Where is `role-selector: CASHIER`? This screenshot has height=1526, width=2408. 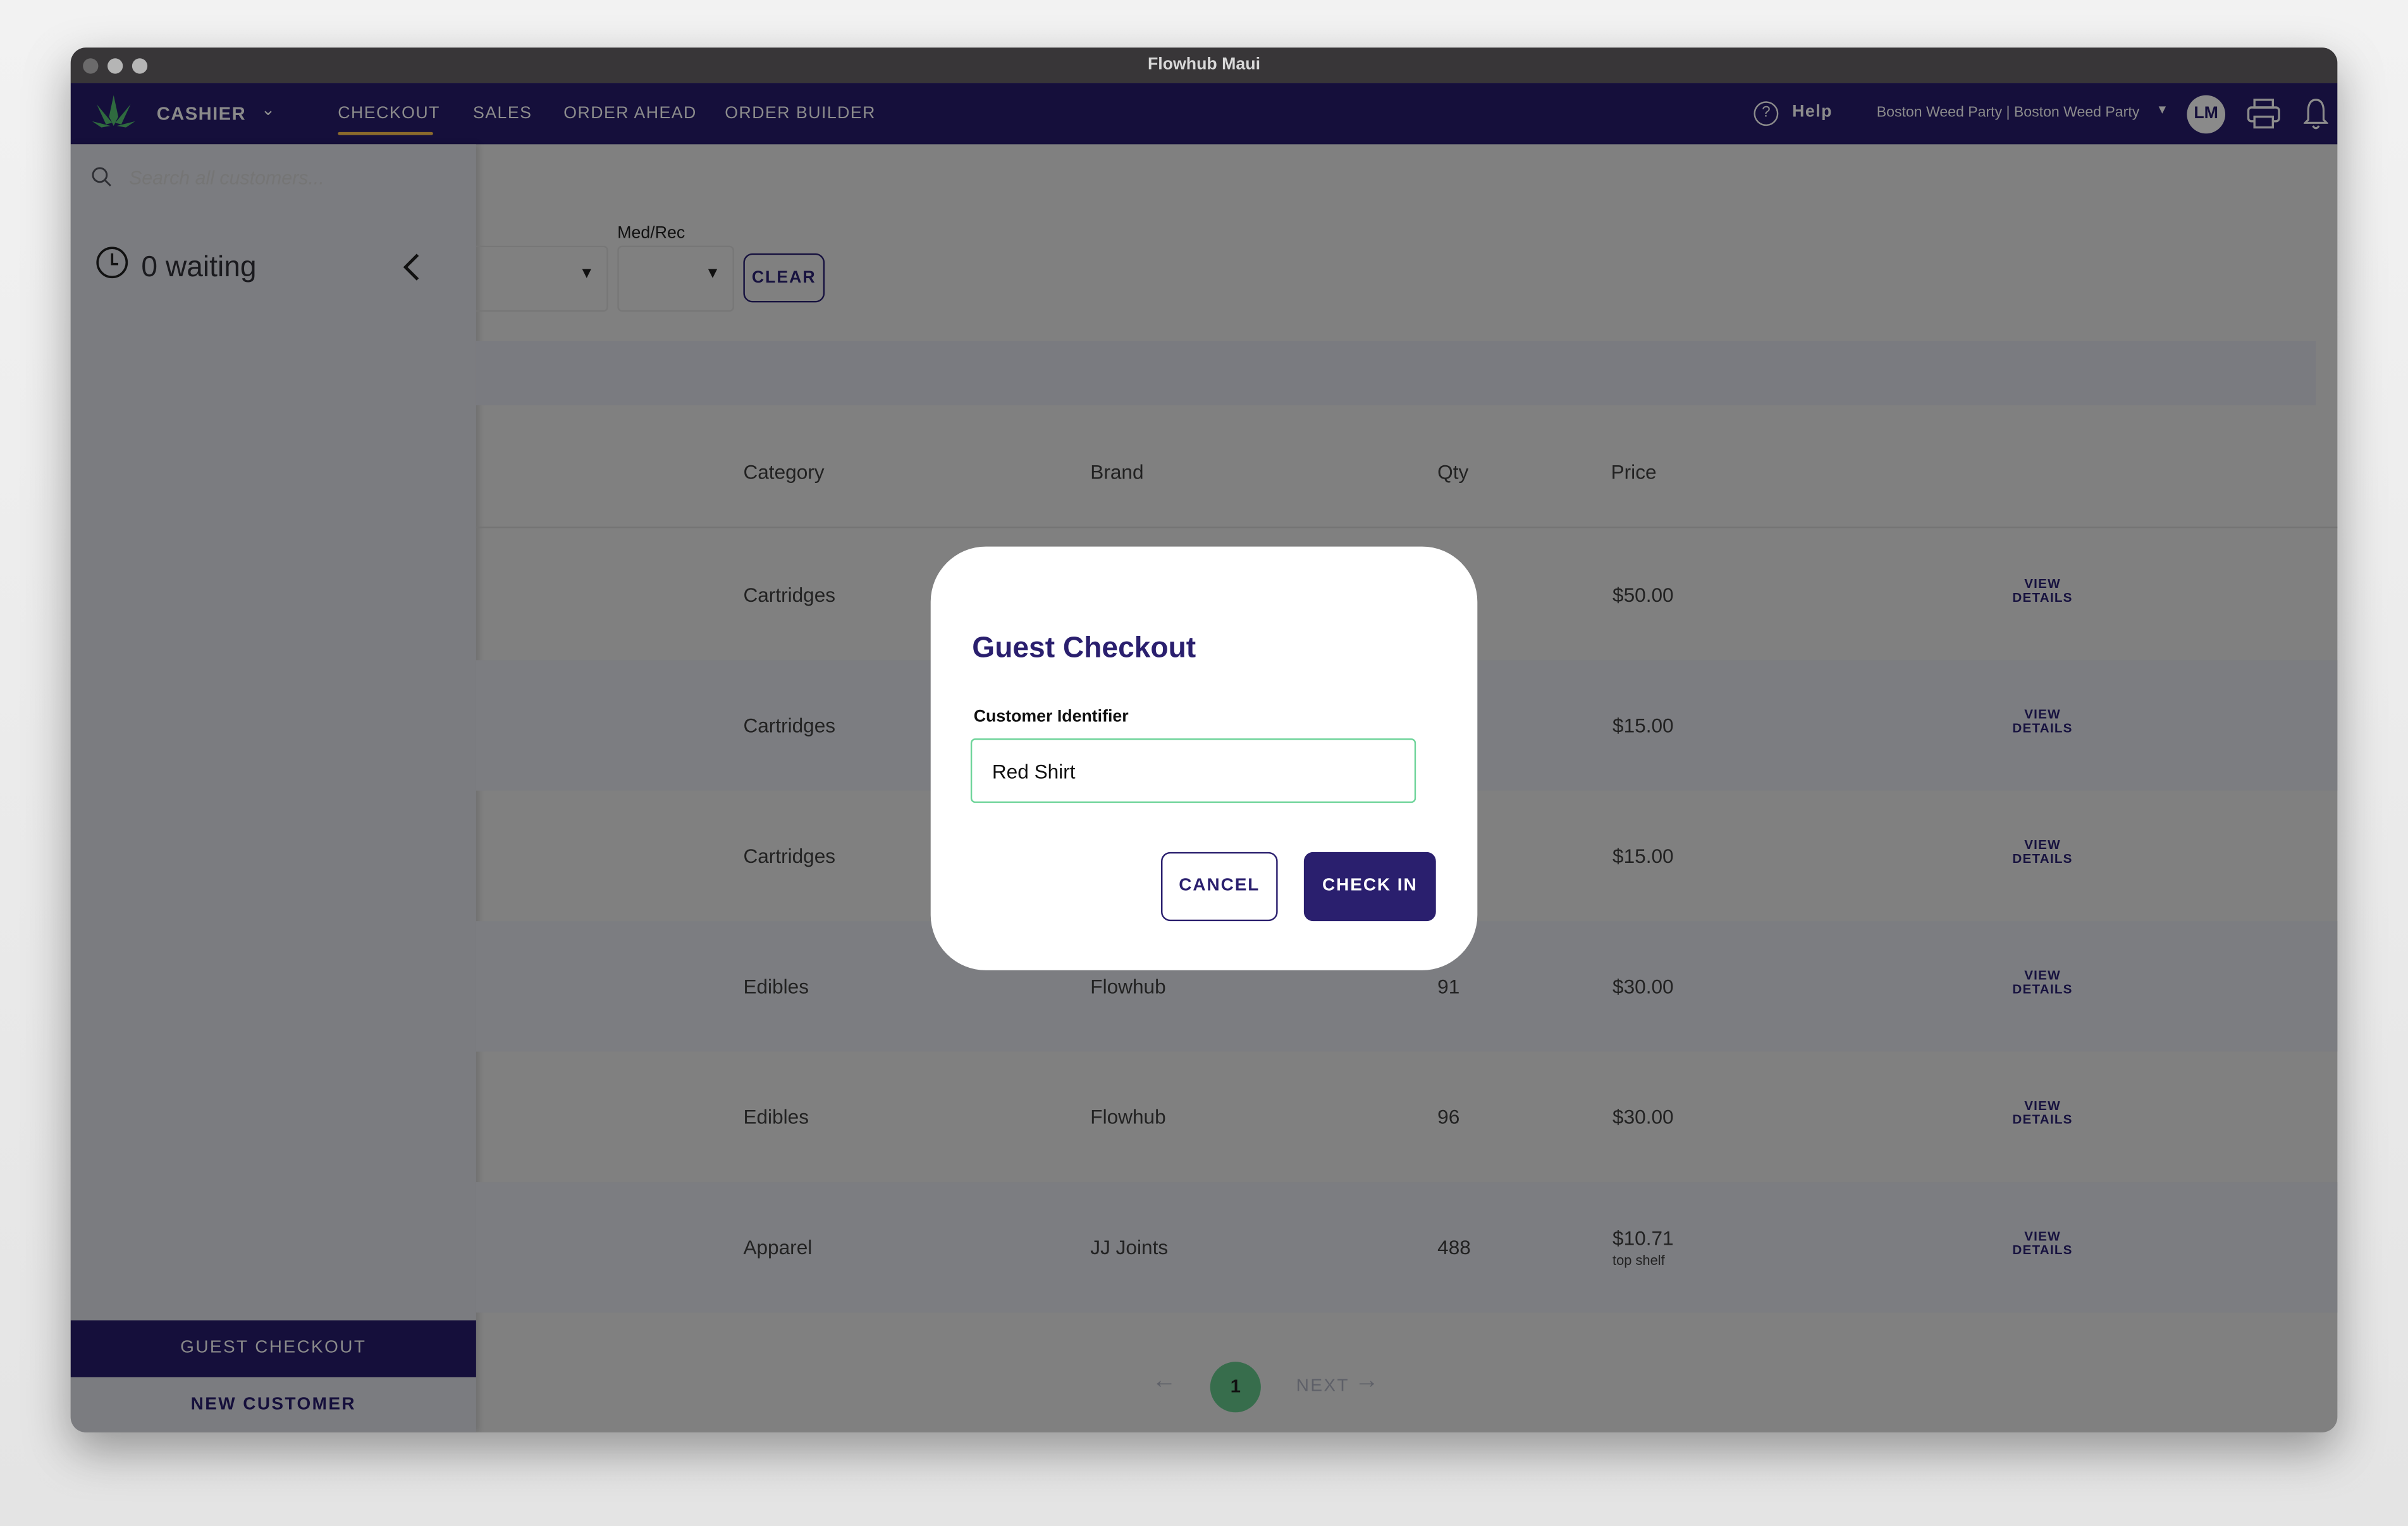
role-selector: CASHIER is located at coordinates (201, 114).